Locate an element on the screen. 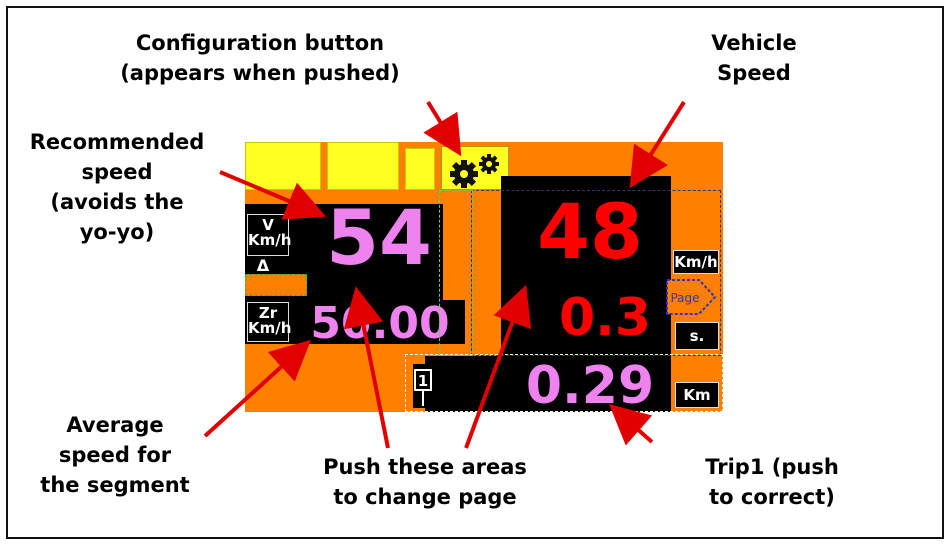 The height and width of the screenshot is (547, 952). arrow-average-speed is located at coordinates (257, 388).